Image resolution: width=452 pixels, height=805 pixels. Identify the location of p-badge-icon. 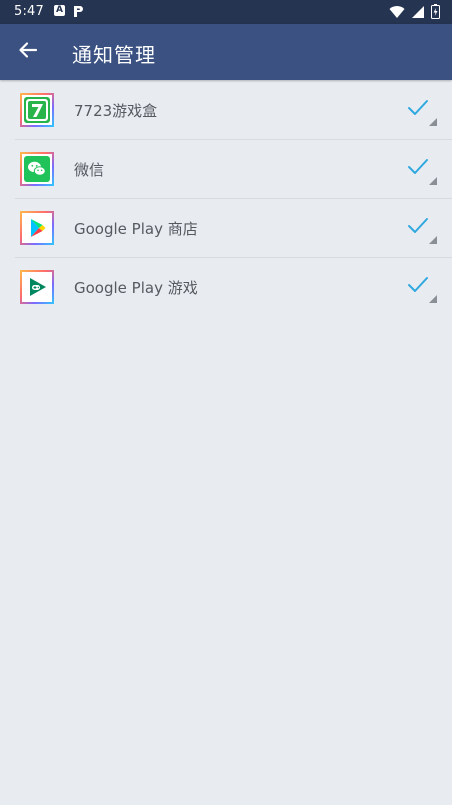
(78, 11).